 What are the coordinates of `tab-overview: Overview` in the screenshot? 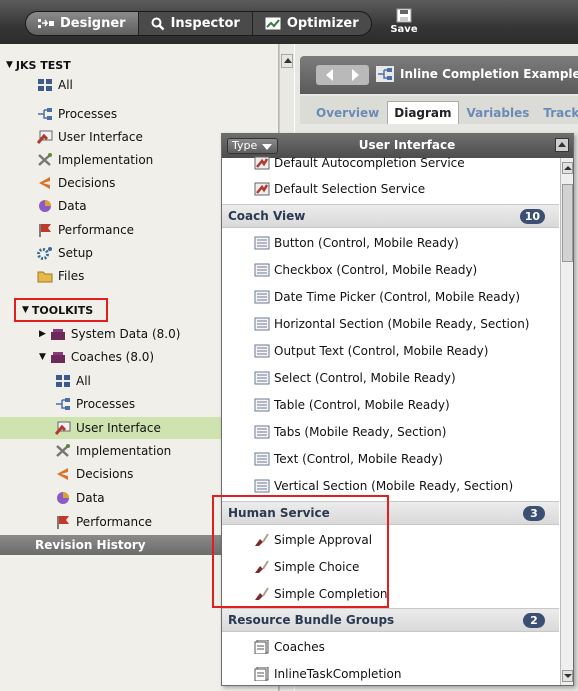 It's located at (347, 113).